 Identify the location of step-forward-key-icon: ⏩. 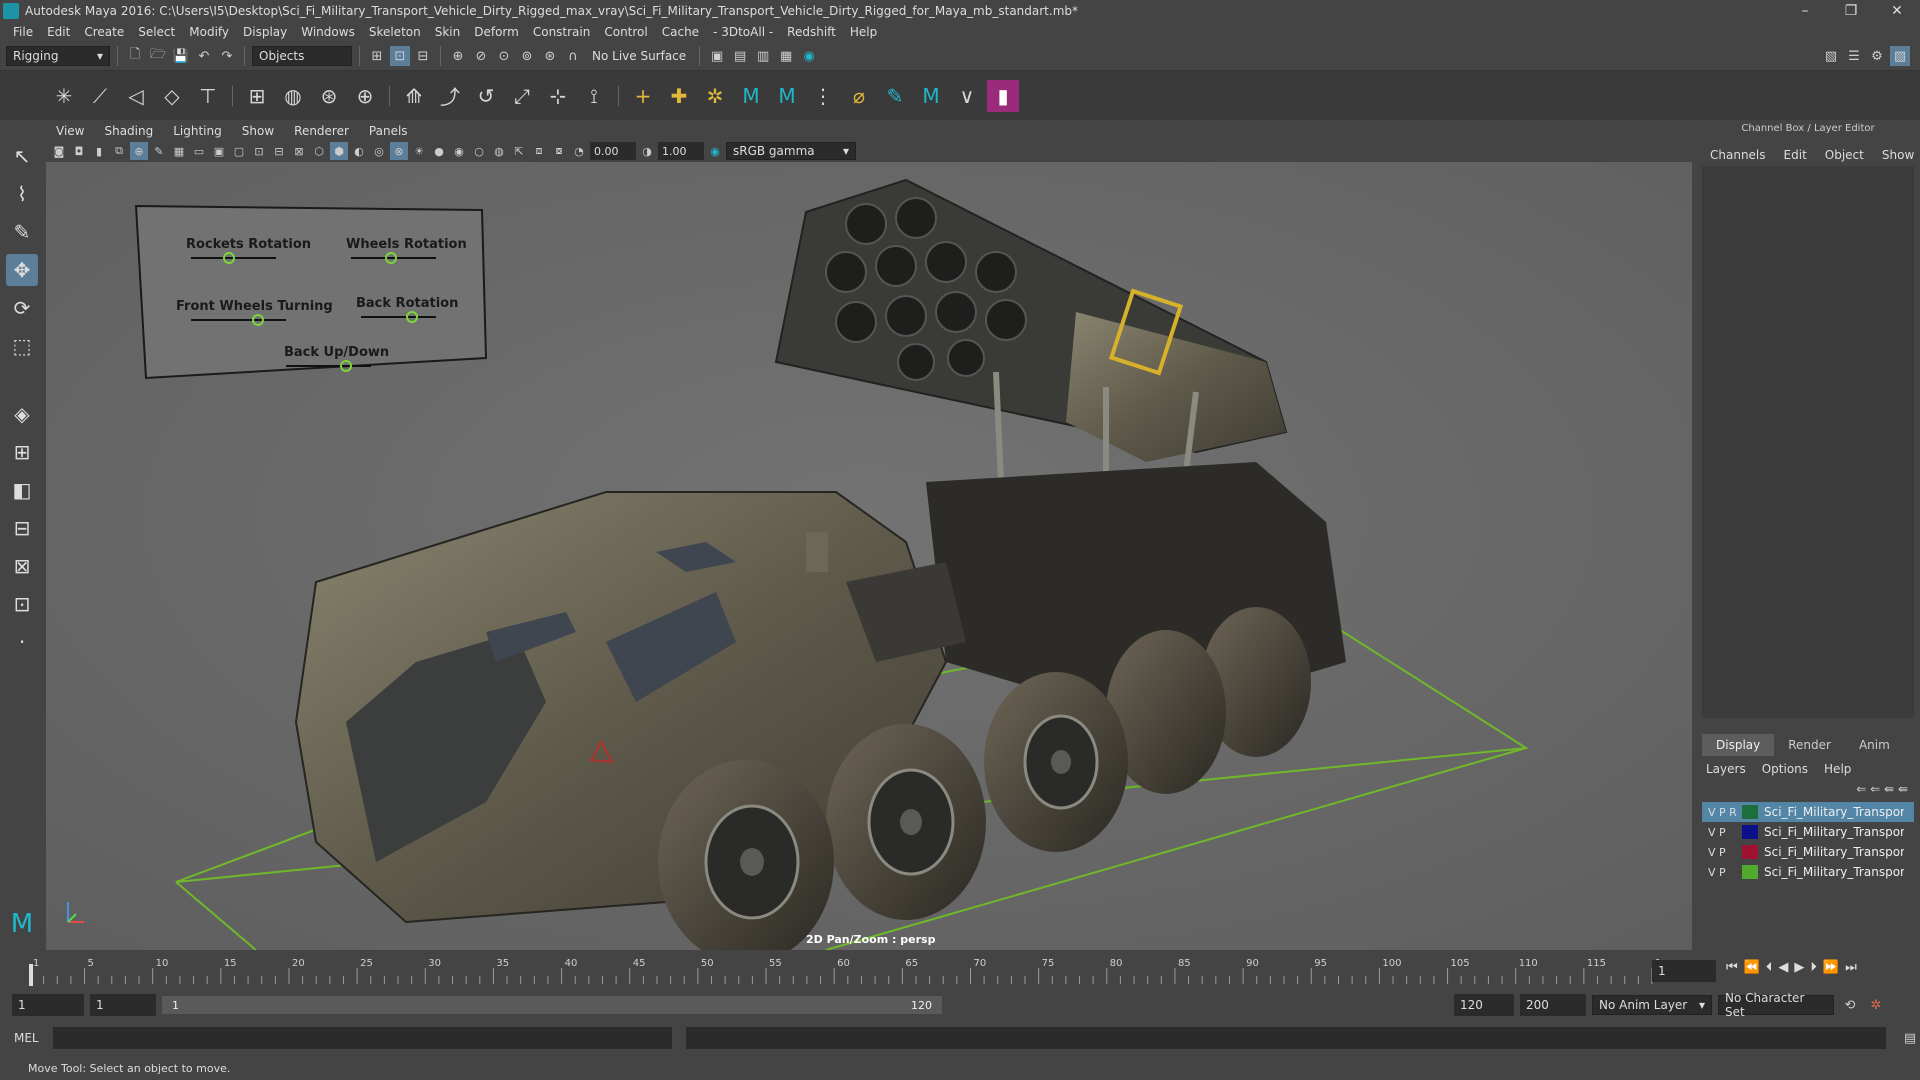
(1831, 967).